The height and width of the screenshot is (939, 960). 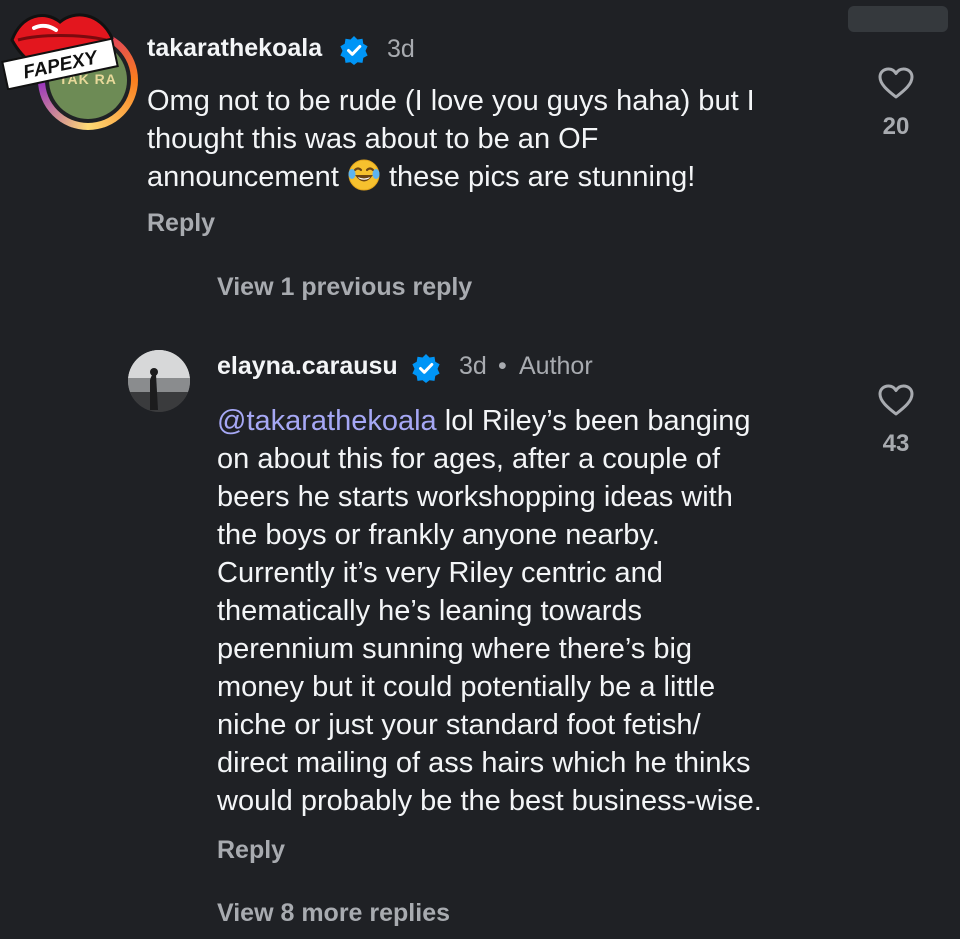 I want to click on view-more-replies-button: View 8 more replies, so click(x=333, y=913).